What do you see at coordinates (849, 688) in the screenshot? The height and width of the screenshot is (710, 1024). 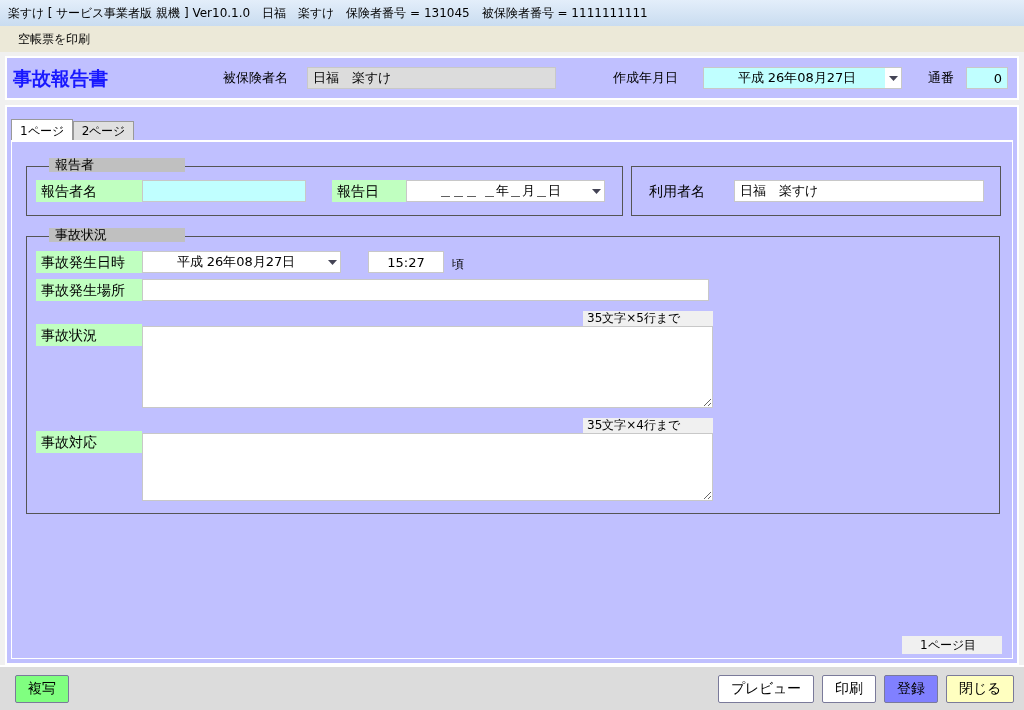 I see `form-button: 印刷` at bounding box center [849, 688].